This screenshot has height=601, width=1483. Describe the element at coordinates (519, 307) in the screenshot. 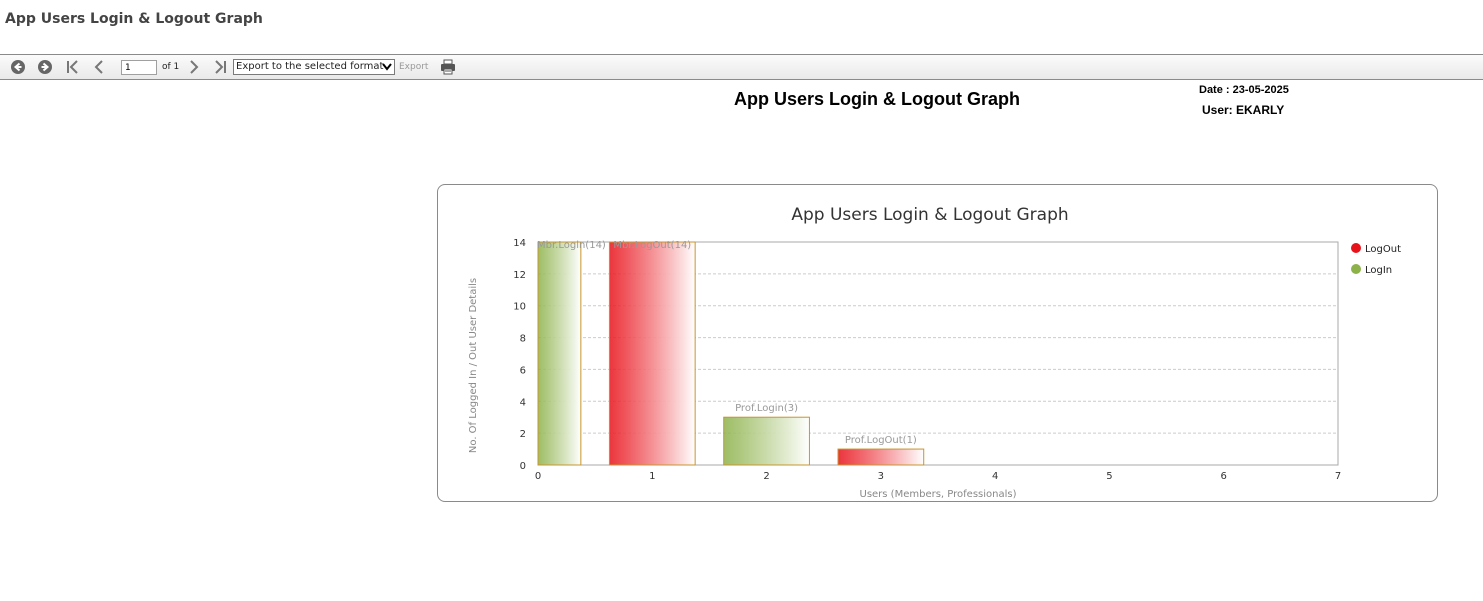

I see `y-tick-label: 10` at that location.